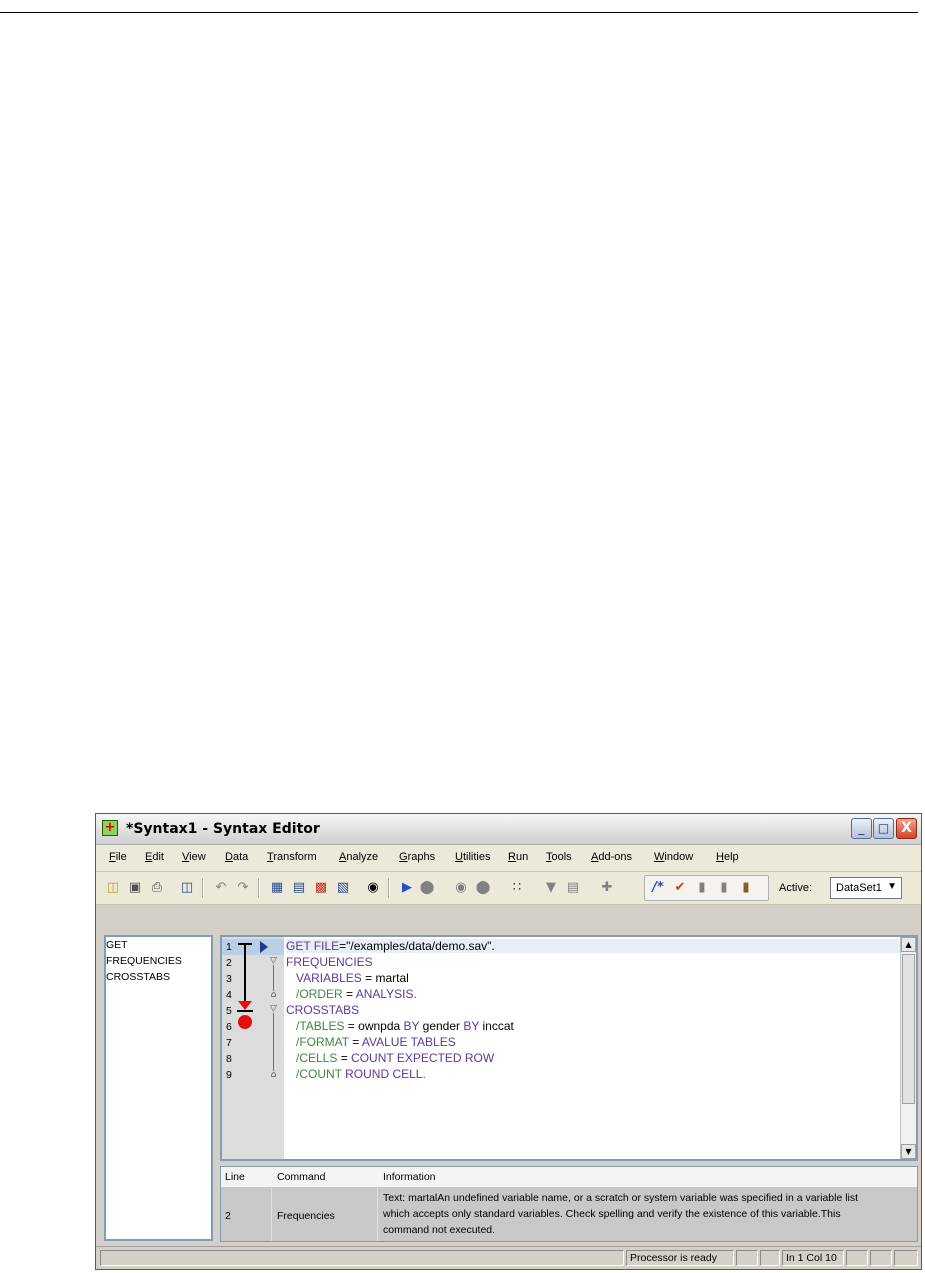  Describe the element at coordinates (158, 1088) in the screenshot. I see `navigation-pane: GET FREQUENCIES CROSSTABS` at that location.